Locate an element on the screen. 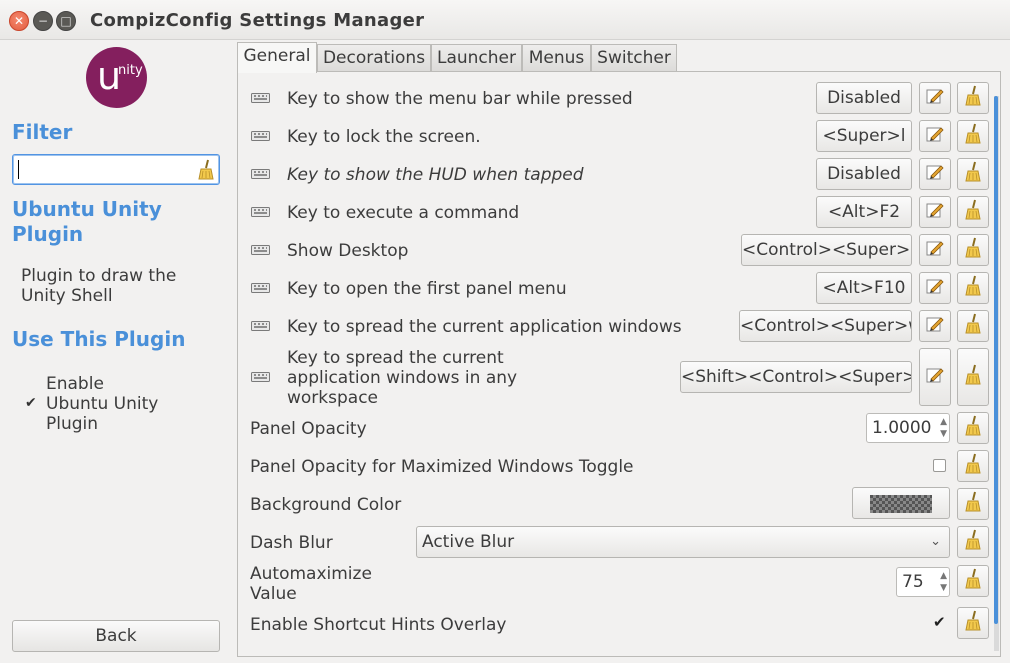 The height and width of the screenshot is (663, 1010). color-swatch is located at coordinates (901, 504).